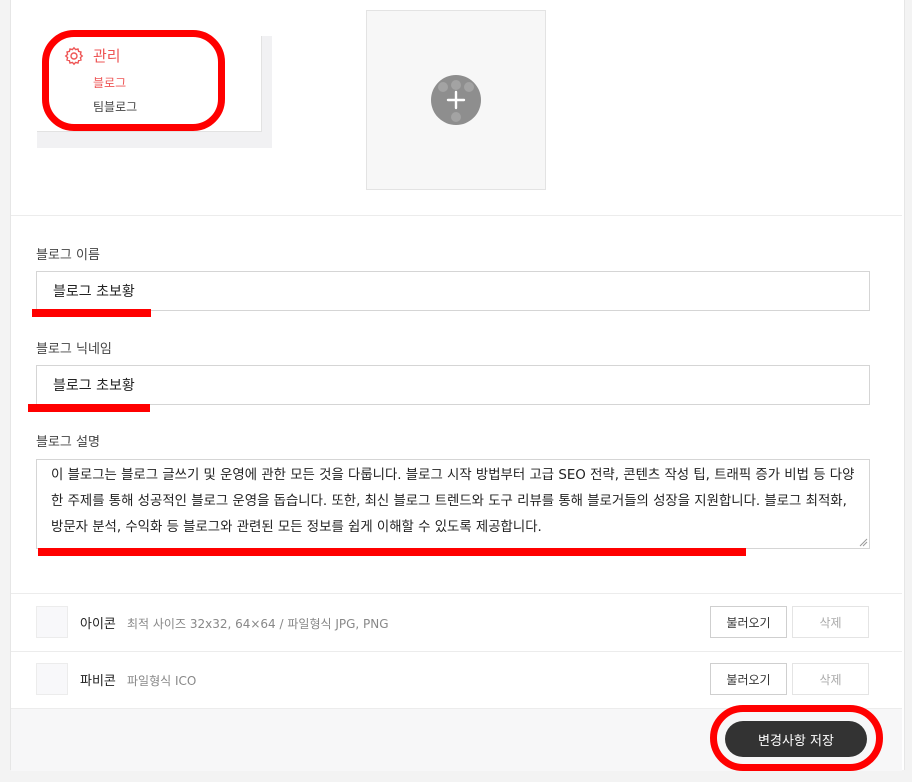 The image size is (912, 782). I want to click on icon-delete-button: 삭제, so click(830, 622).